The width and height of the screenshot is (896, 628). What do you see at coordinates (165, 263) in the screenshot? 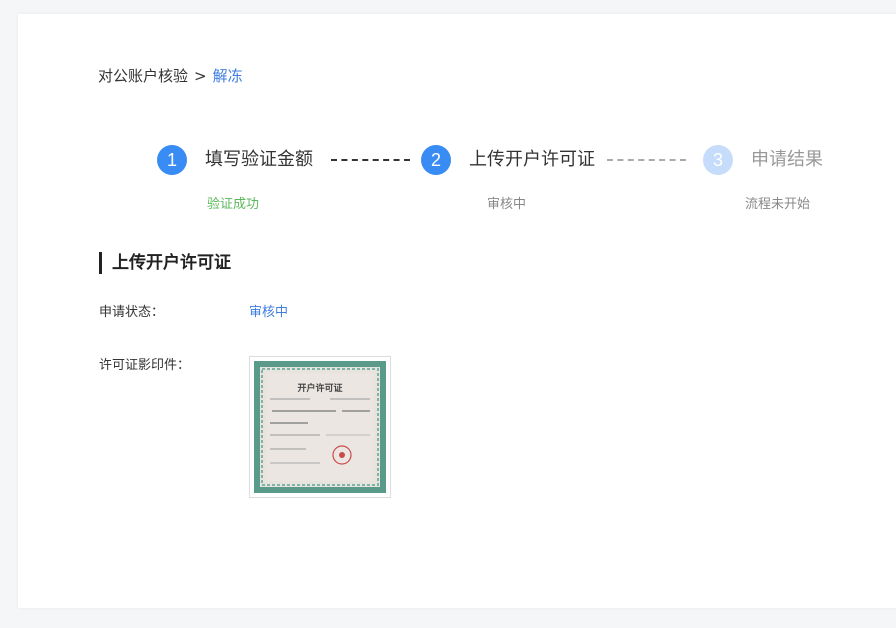
I see `section-title: 上传开户许可证` at bounding box center [165, 263].